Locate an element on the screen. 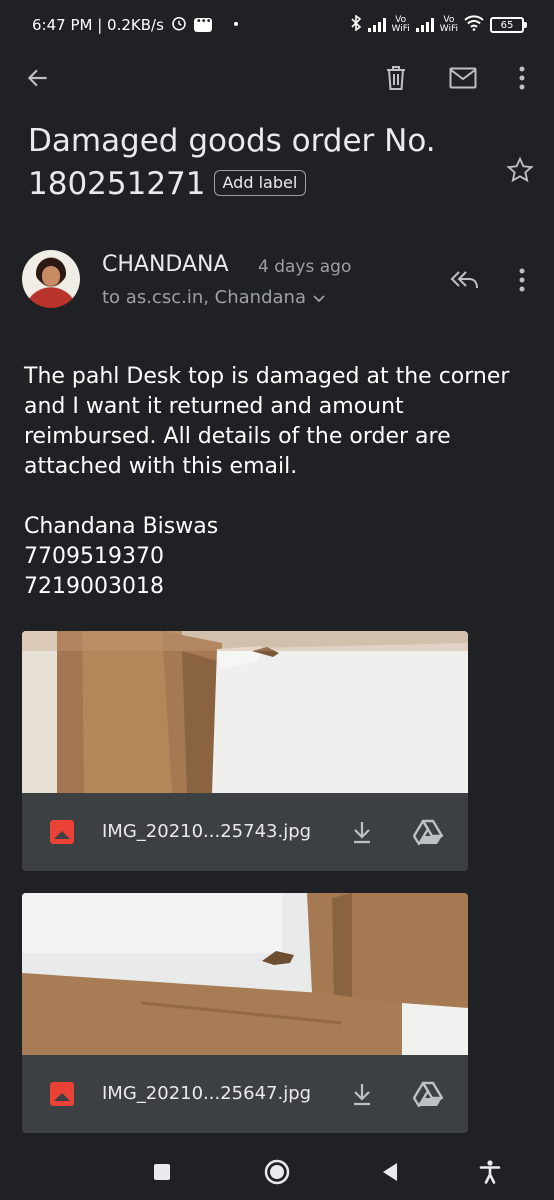  star-button is located at coordinates (520, 170).